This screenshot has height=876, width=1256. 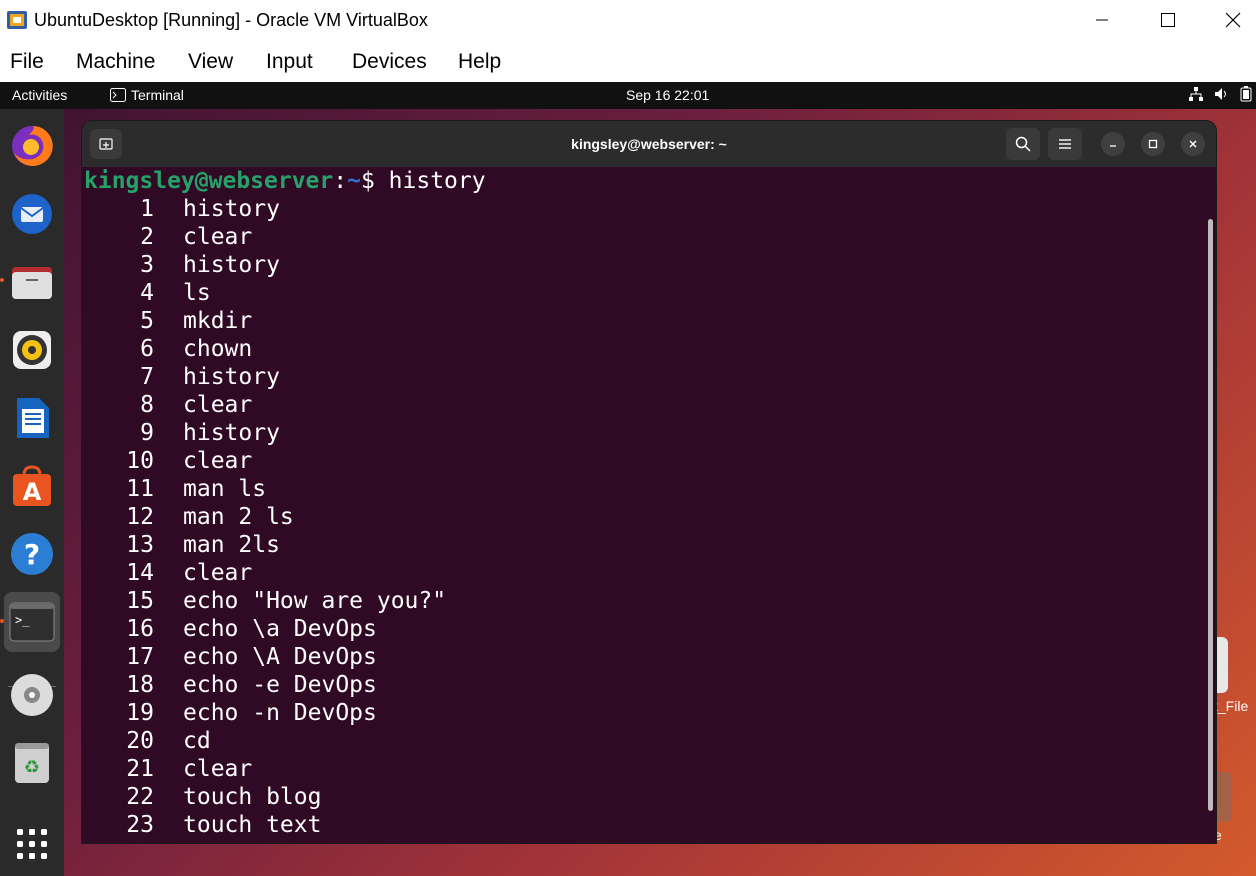 What do you see at coordinates (280, 685) in the screenshot?
I see `history-command: echo -e DevOps` at bounding box center [280, 685].